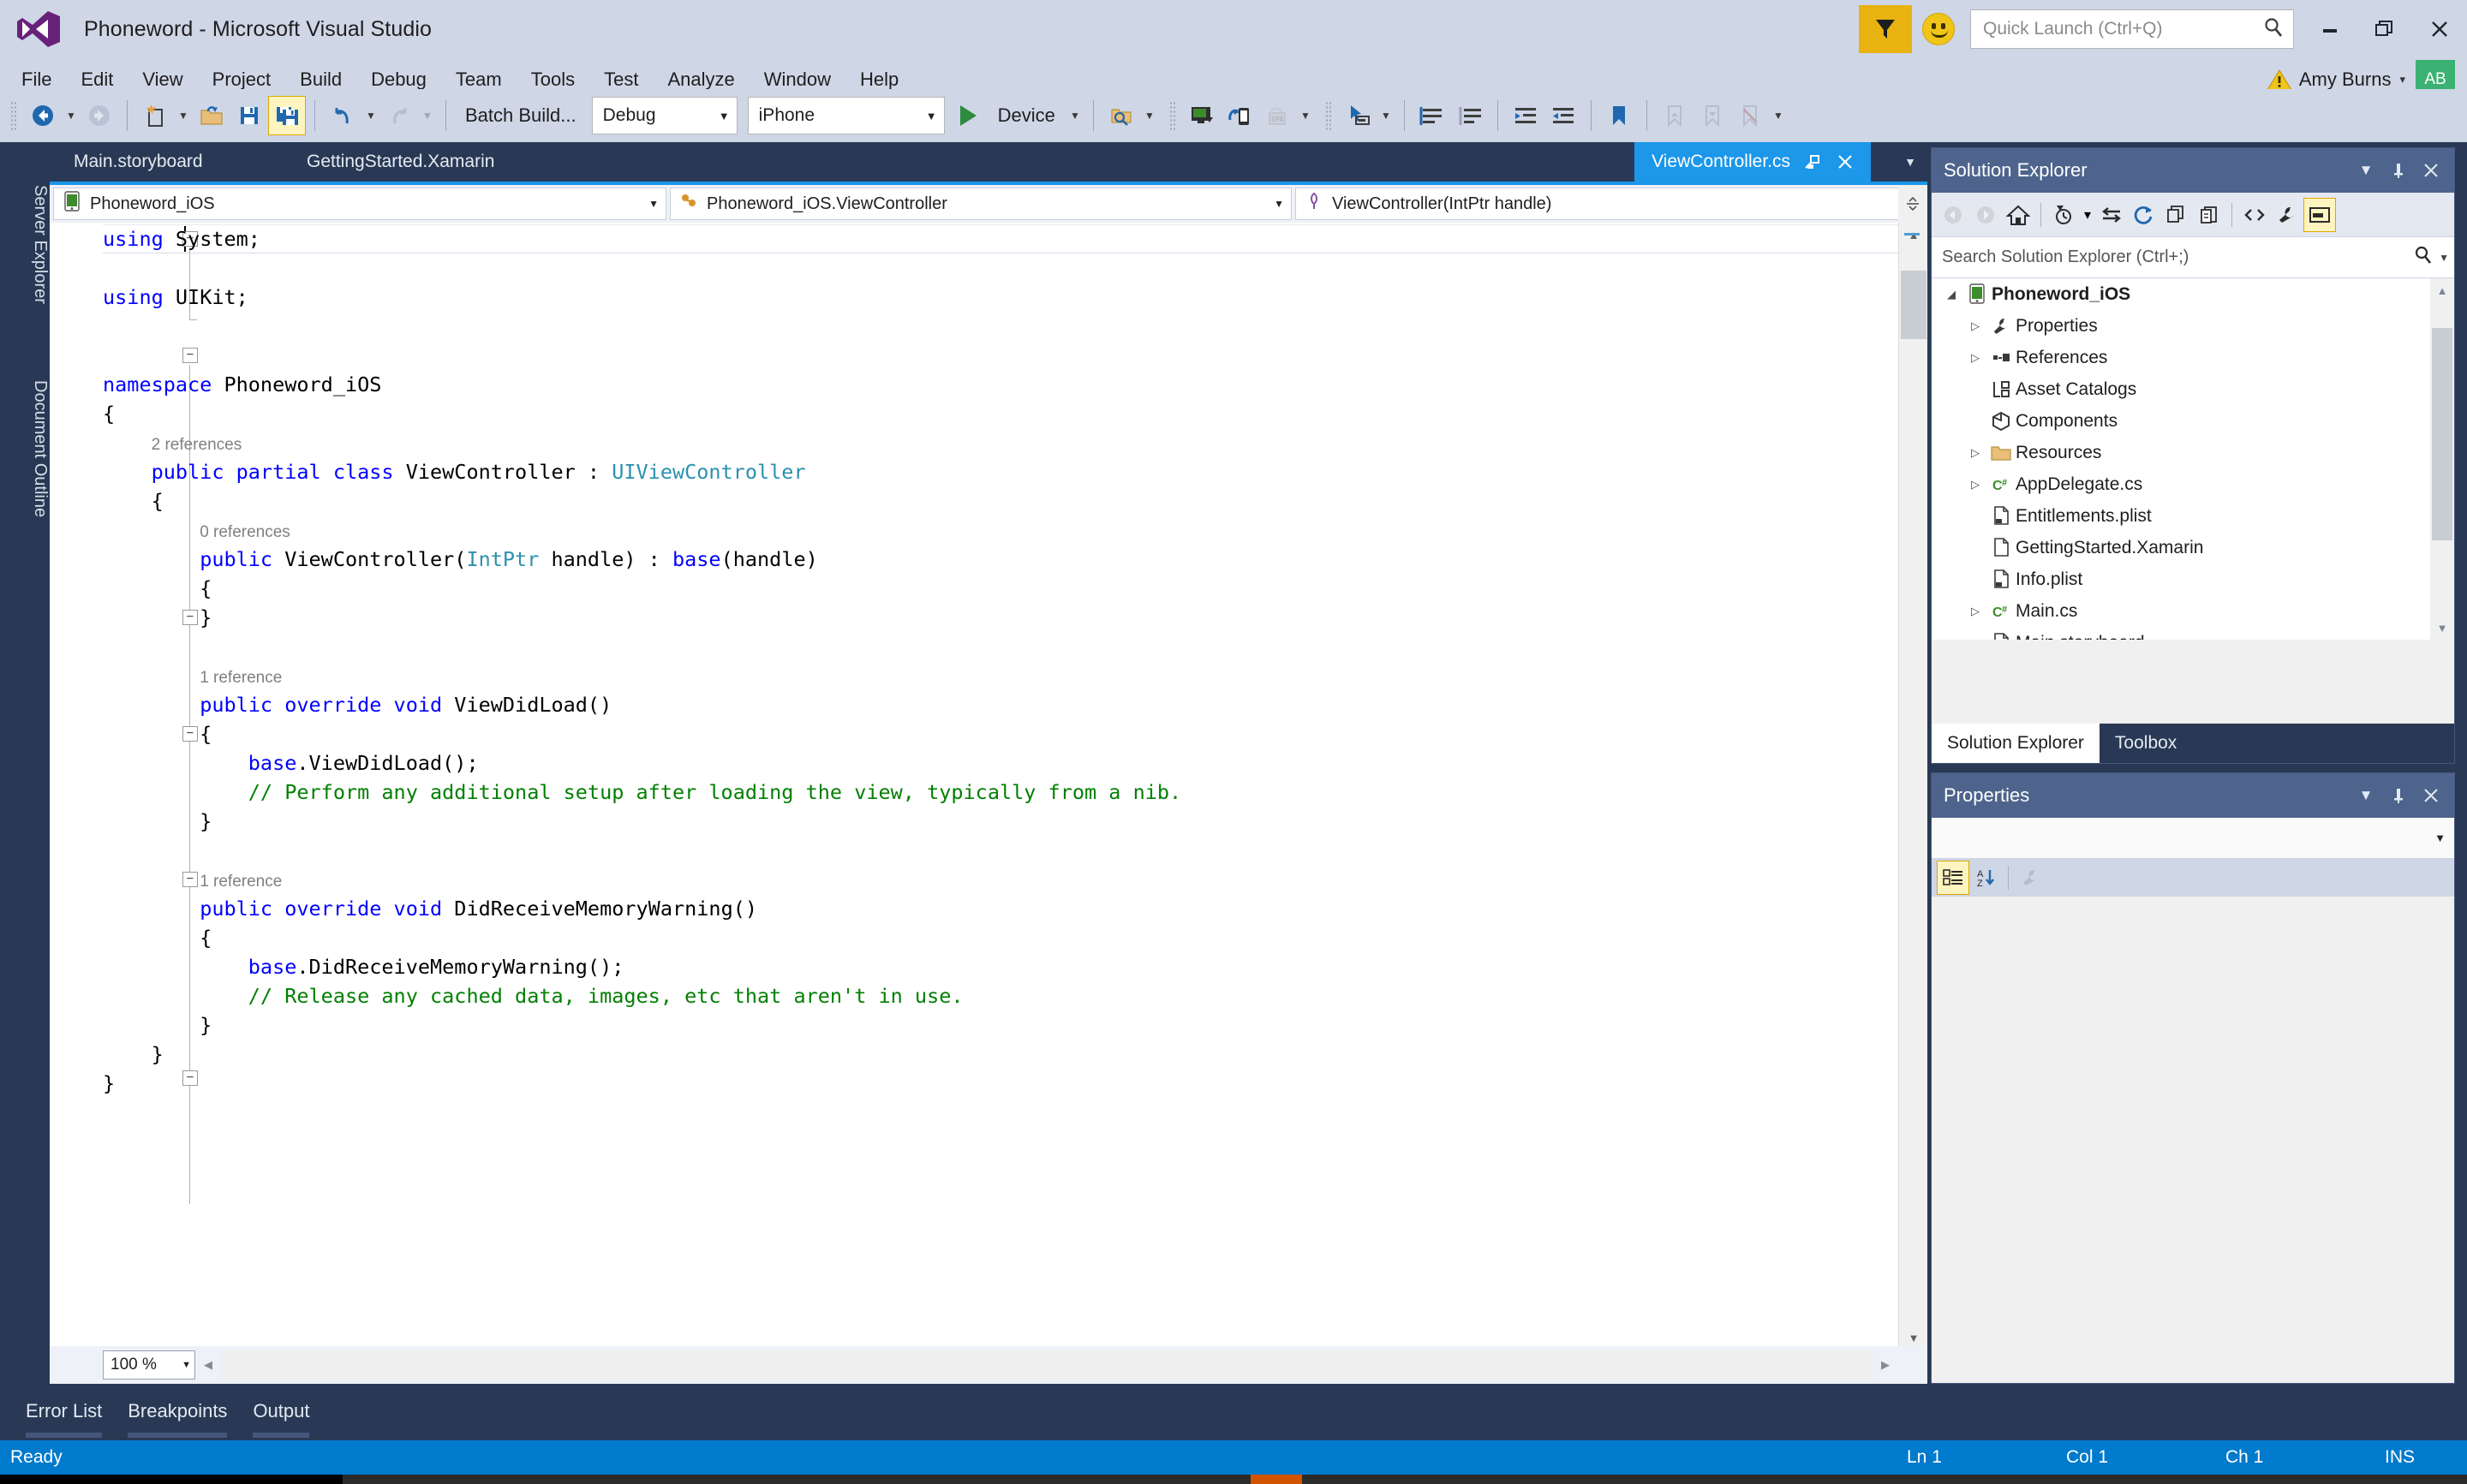 The height and width of the screenshot is (1484, 2467). What do you see at coordinates (2193, 839) in the screenshot?
I see `properties-object-selector: ▼` at bounding box center [2193, 839].